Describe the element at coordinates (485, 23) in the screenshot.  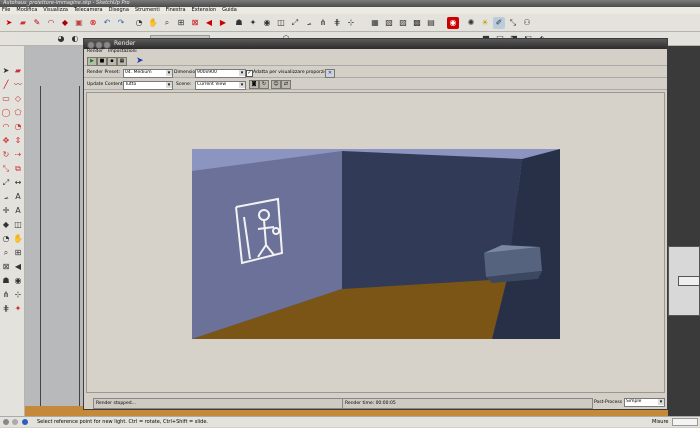
I see `sun-icon: ☀` at that location.